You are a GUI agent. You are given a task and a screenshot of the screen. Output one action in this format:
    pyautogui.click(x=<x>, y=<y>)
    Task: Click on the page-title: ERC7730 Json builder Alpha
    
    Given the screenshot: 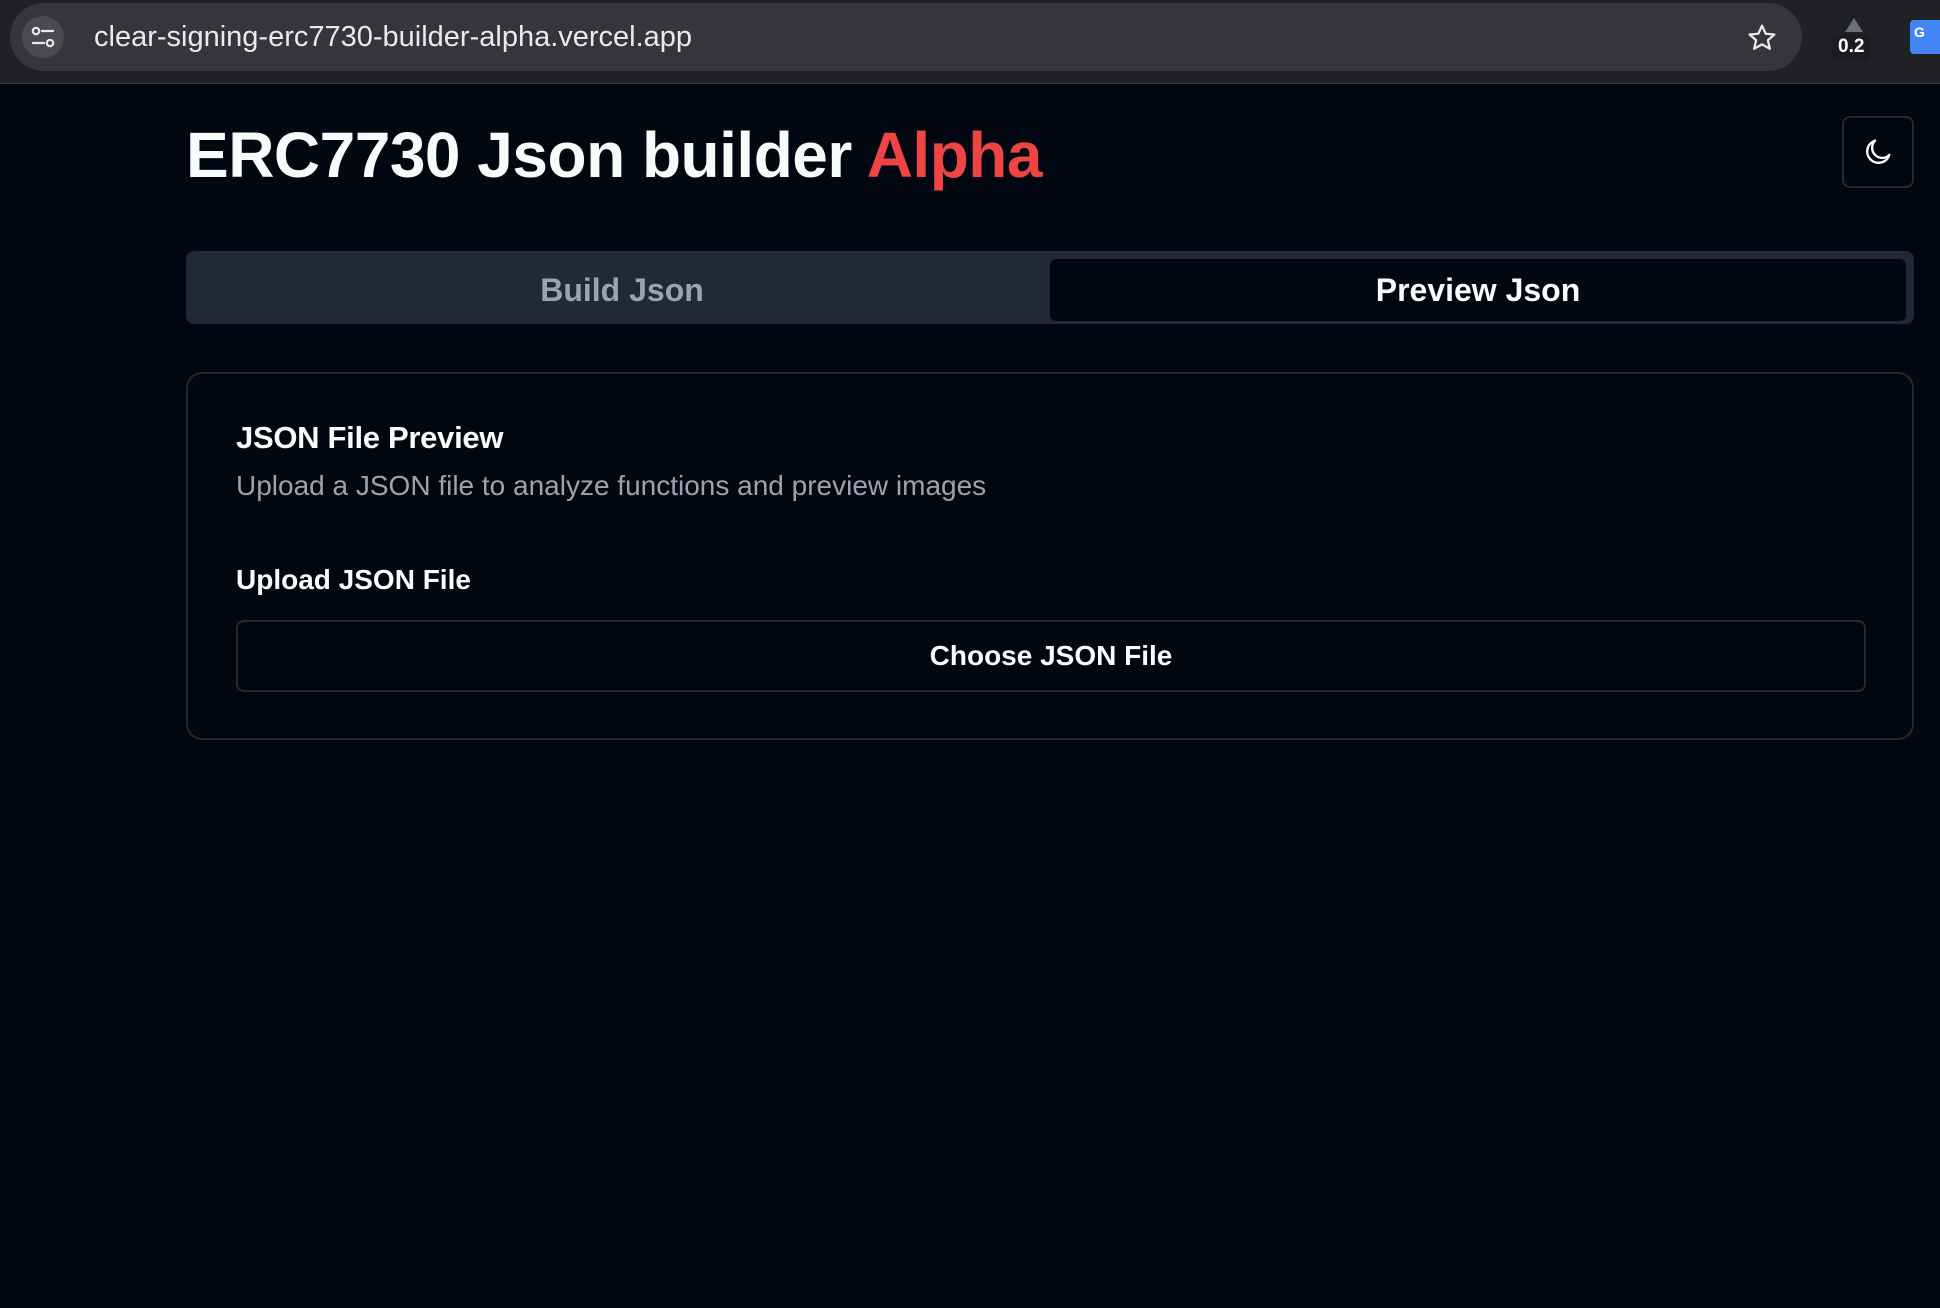 What is the action you would take?
    pyautogui.click(x=614, y=155)
    